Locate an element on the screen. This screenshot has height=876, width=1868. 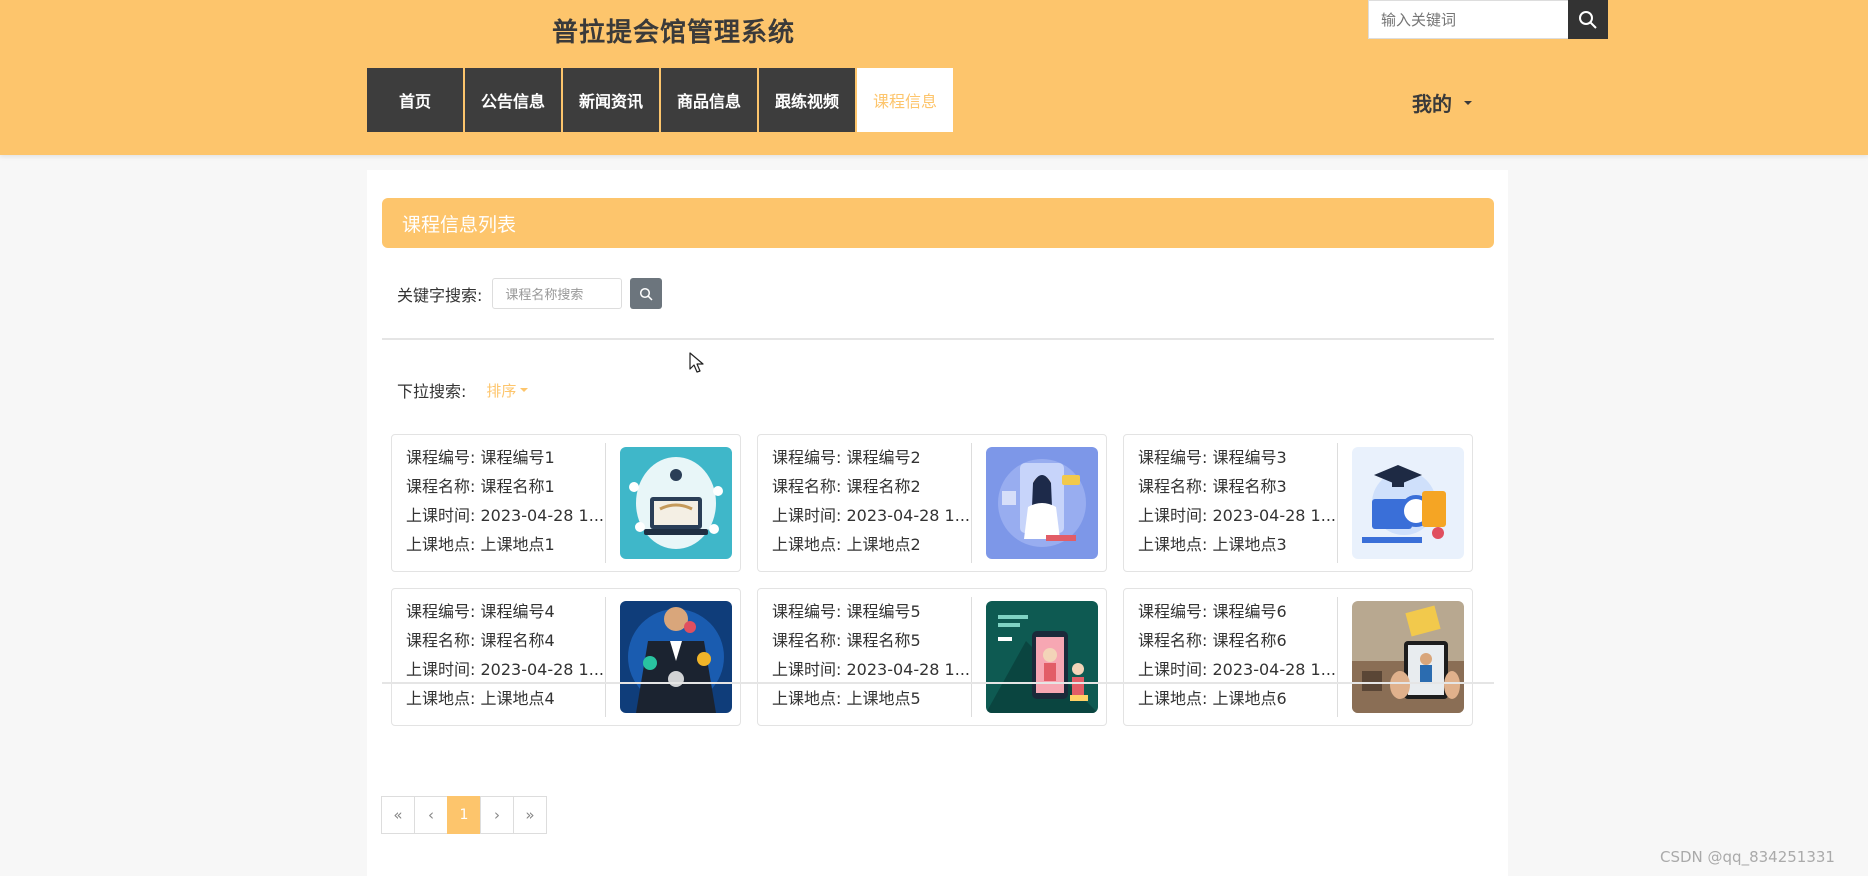
course-code: 课程编号: 课程编号3 is located at coordinates (1212, 457).